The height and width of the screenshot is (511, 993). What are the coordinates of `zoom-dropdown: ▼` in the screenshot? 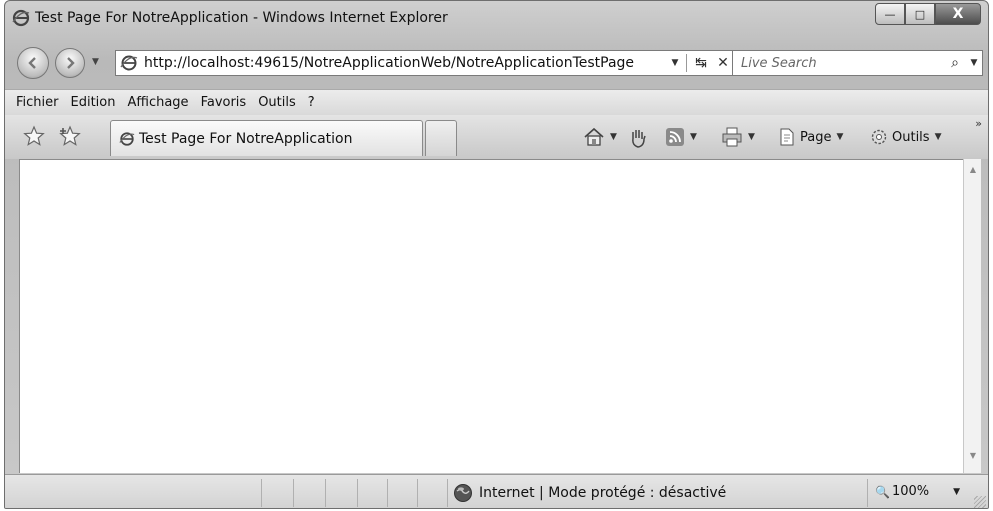 It's located at (956, 492).